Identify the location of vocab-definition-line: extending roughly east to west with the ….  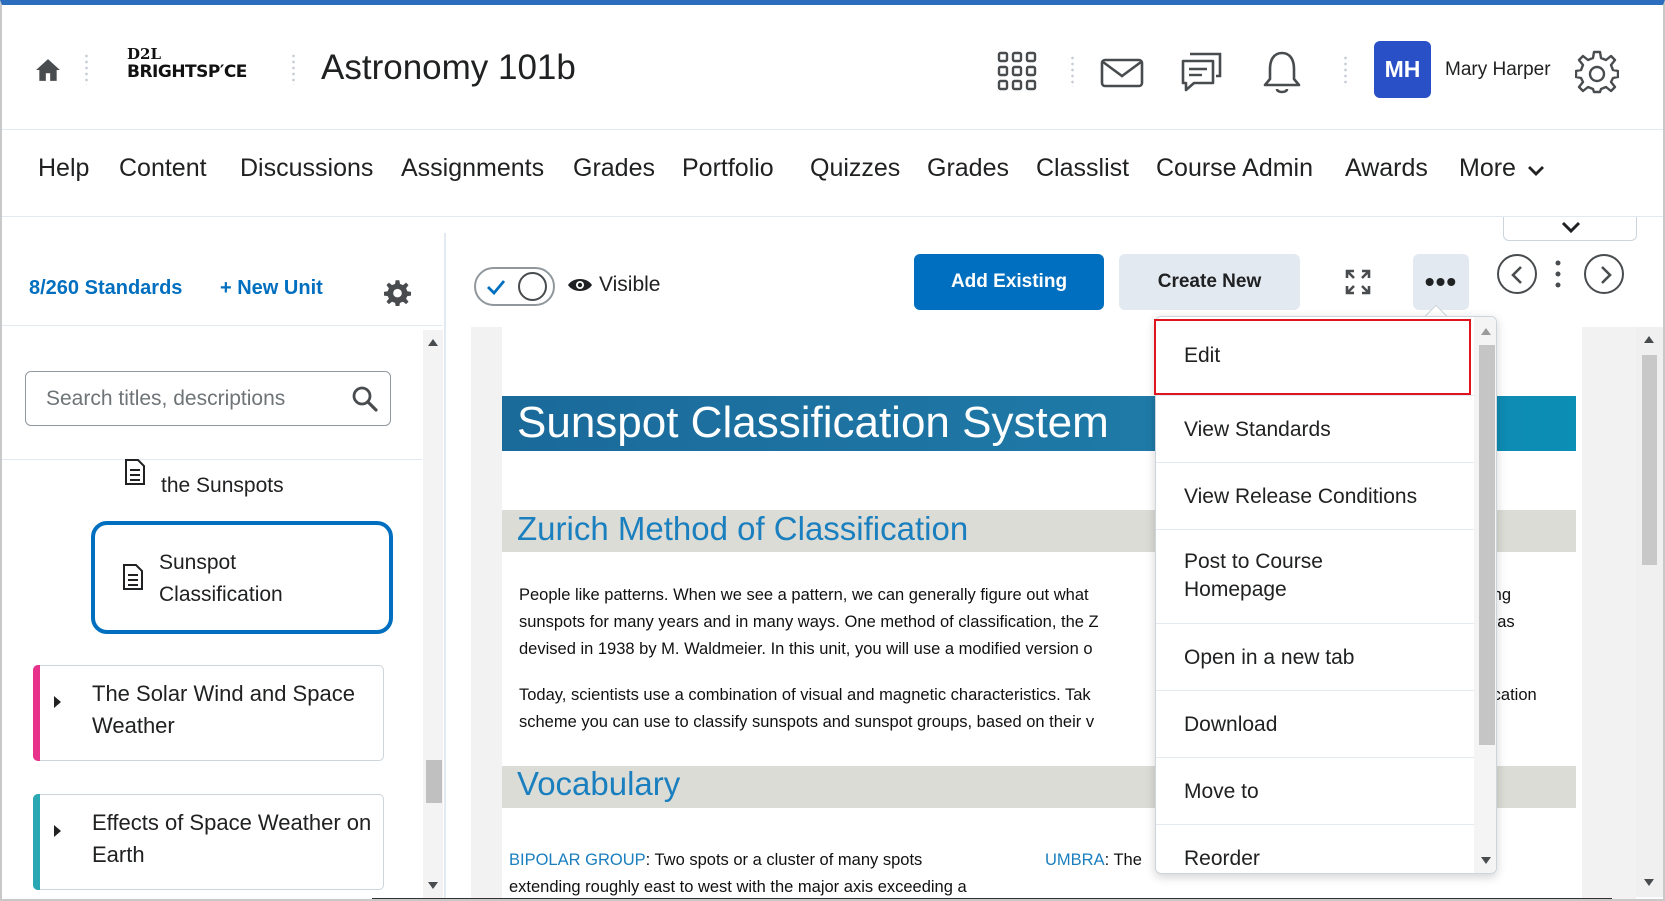
(738, 887).